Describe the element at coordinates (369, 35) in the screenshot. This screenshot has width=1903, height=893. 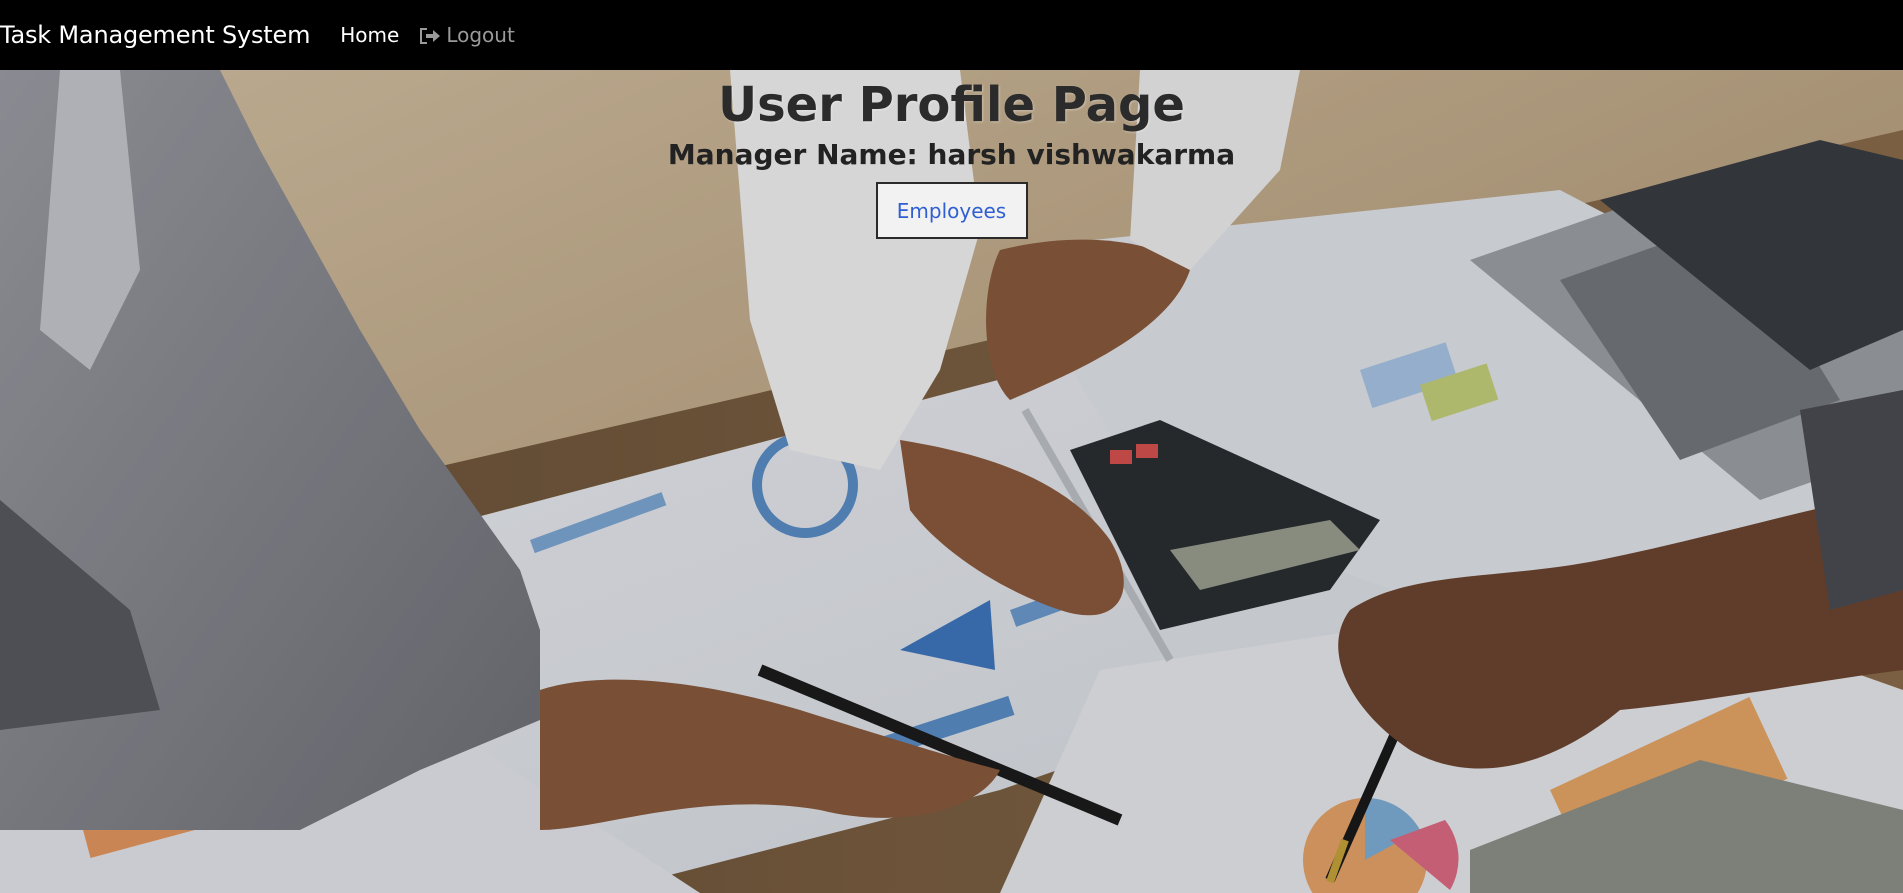
I see `nav-home-link: Home` at that location.